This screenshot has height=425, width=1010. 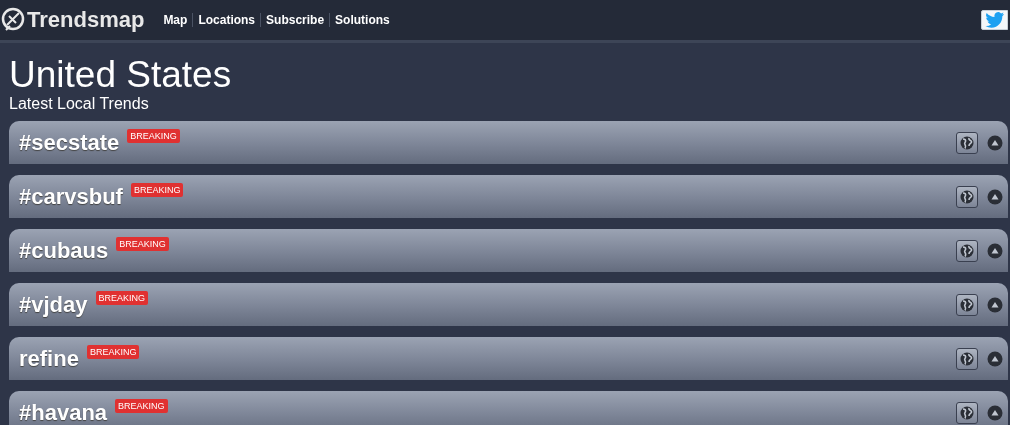 What do you see at coordinates (362, 20) in the screenshot?
I see `nav-link: Solutions` at bounding box center [362, 20].